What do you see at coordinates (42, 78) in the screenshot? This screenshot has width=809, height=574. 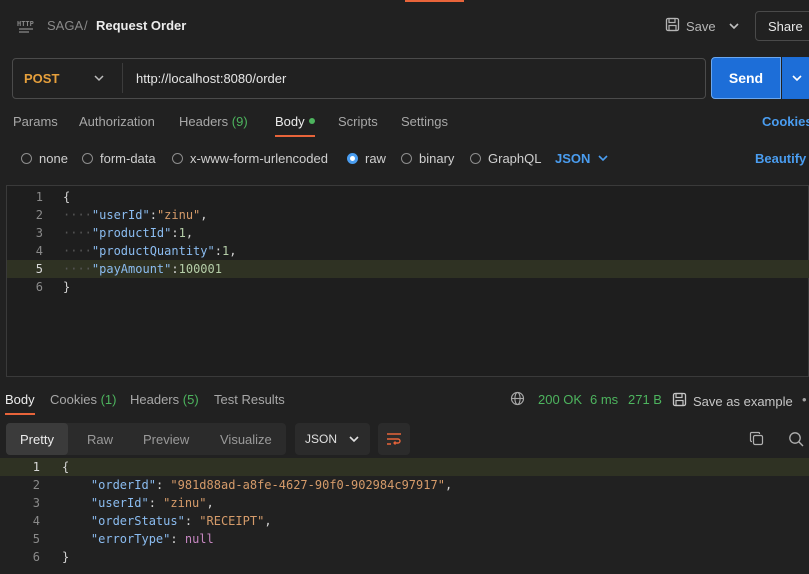 I see `method-label: POST` at bounding box center [42, 78].